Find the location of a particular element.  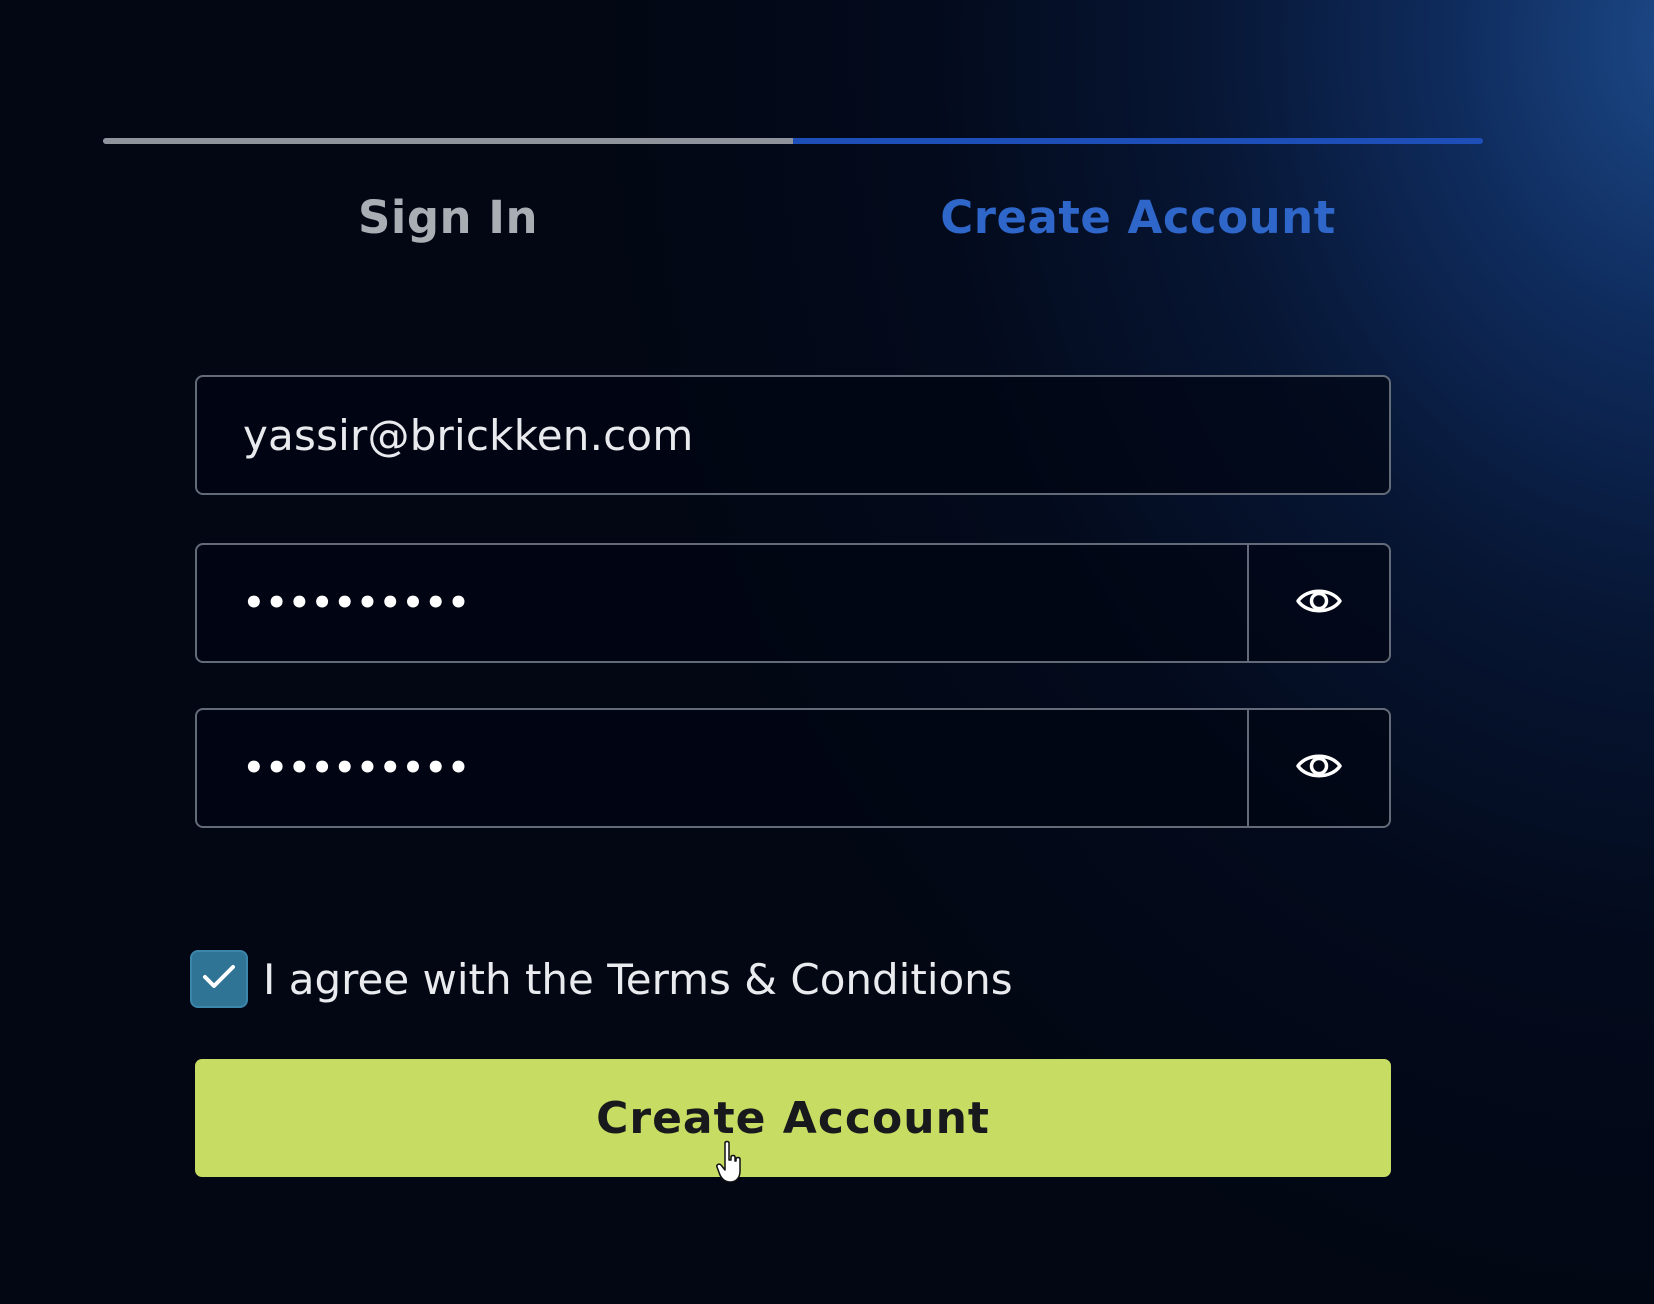

confirm-password-field: •••••••••• is located at coordinates (793, 768).